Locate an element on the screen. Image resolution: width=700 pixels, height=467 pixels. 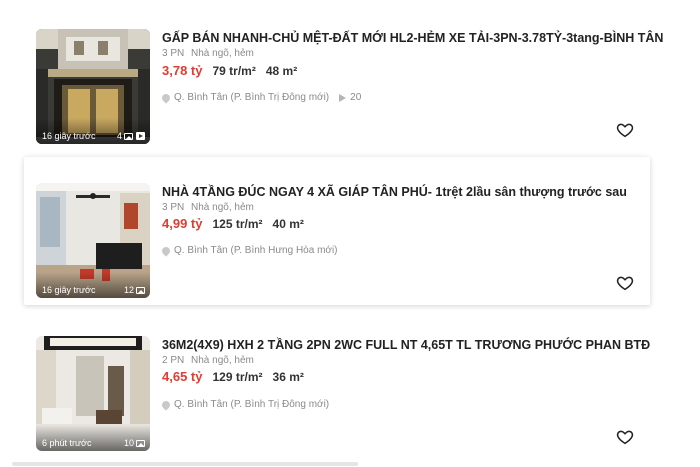
location-text: Q. Bình Tân (P. Bình Hưng Hòa mới) is located at coordinates (256, 250).